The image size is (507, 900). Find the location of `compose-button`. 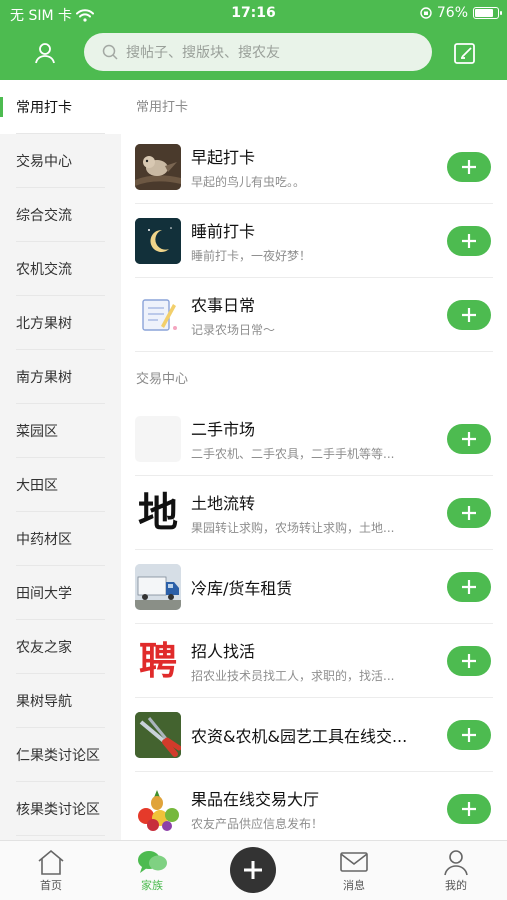

compose-button is located at coordinates (465, 53).